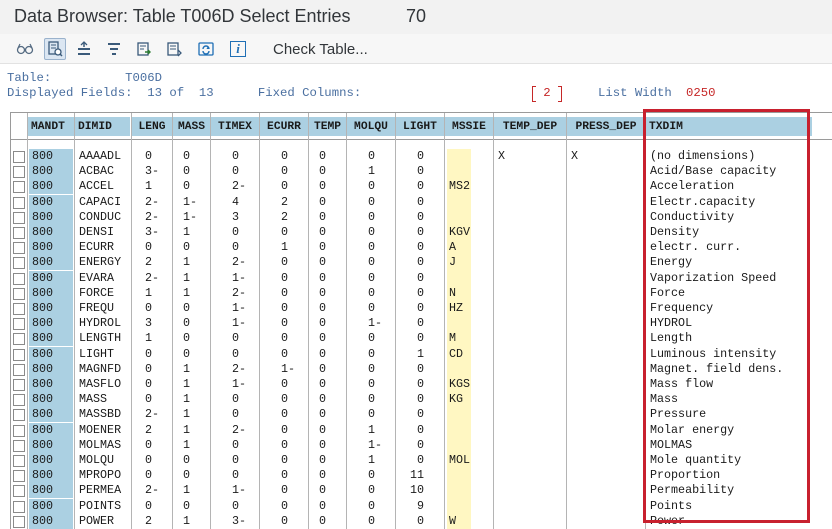 This screenshot has width=832, height=529. I want to click on cell-dimid: MAGNFD, so click(100, 368).